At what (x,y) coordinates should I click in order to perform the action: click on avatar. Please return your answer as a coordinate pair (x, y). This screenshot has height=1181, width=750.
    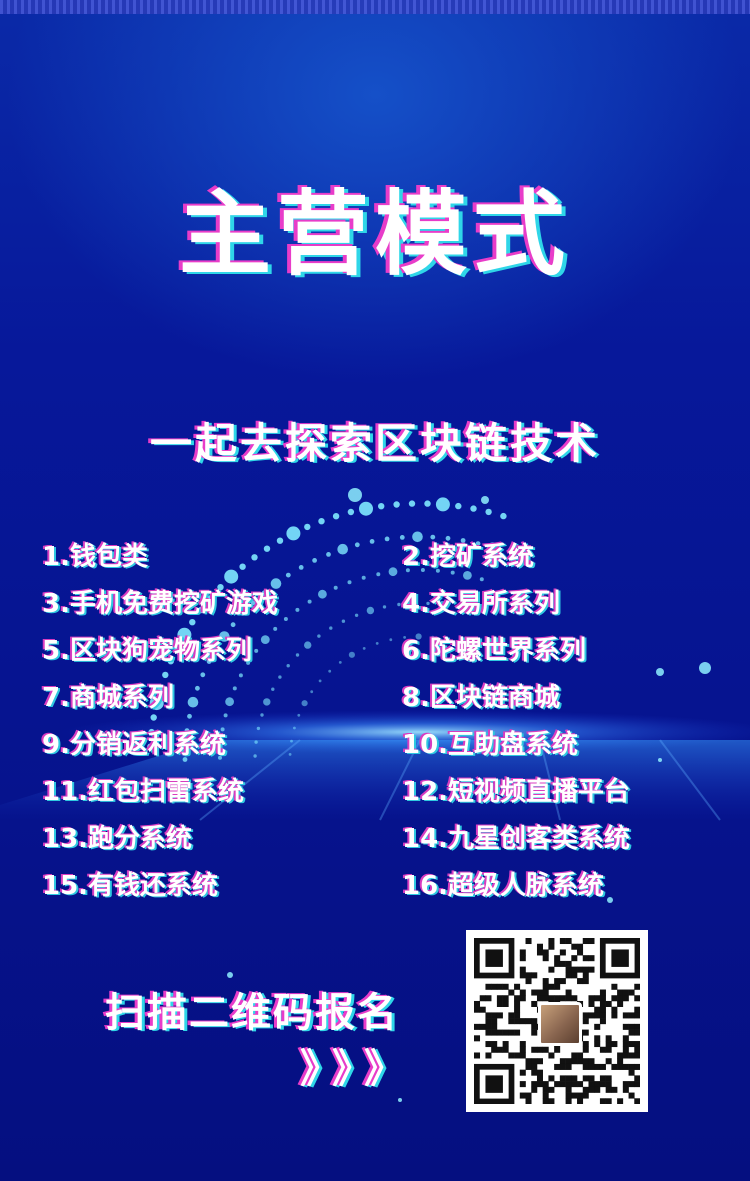
    Looking at the image, I should click on (560, 1024).